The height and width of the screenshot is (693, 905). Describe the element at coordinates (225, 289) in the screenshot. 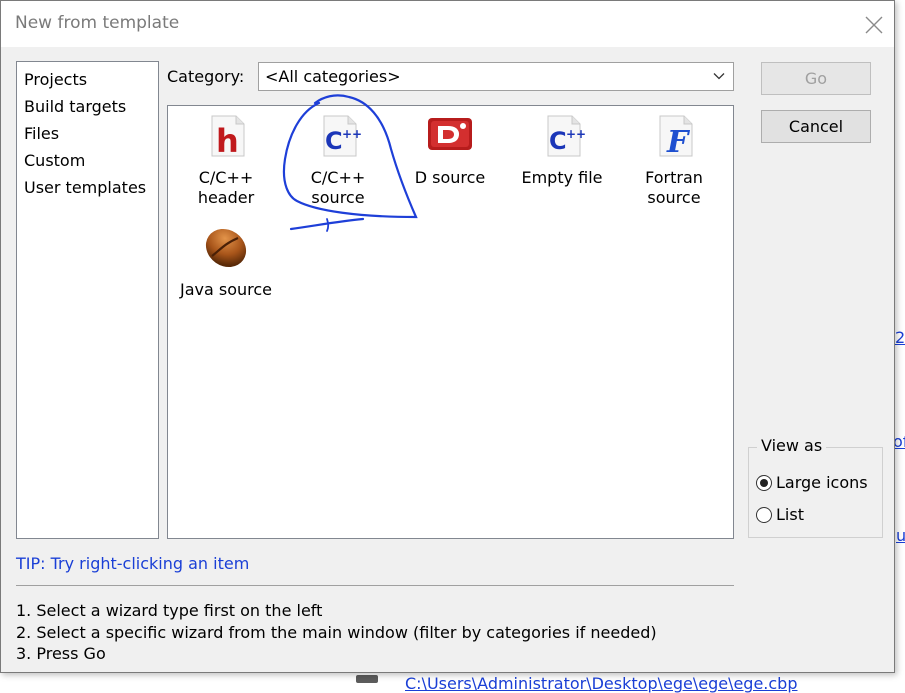

I see `template-label: Java source` at that location.